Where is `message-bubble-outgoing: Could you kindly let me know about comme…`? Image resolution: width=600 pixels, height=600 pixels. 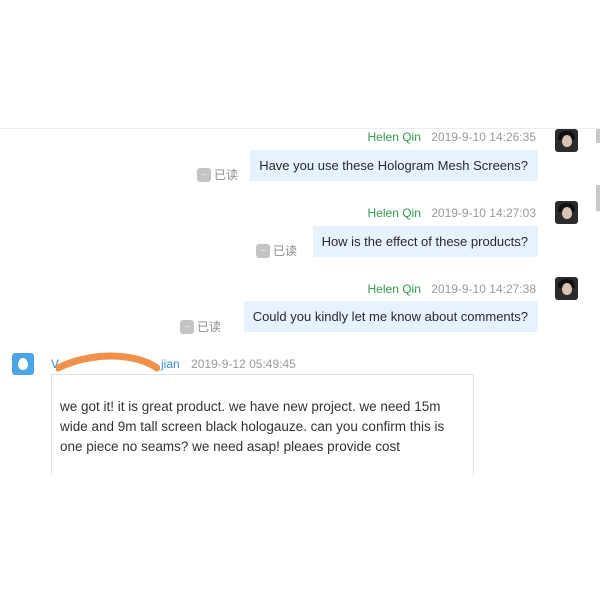
message-bubble-outgoing: Could you kindly let me know about comme… is located at coordinates (390, 316).